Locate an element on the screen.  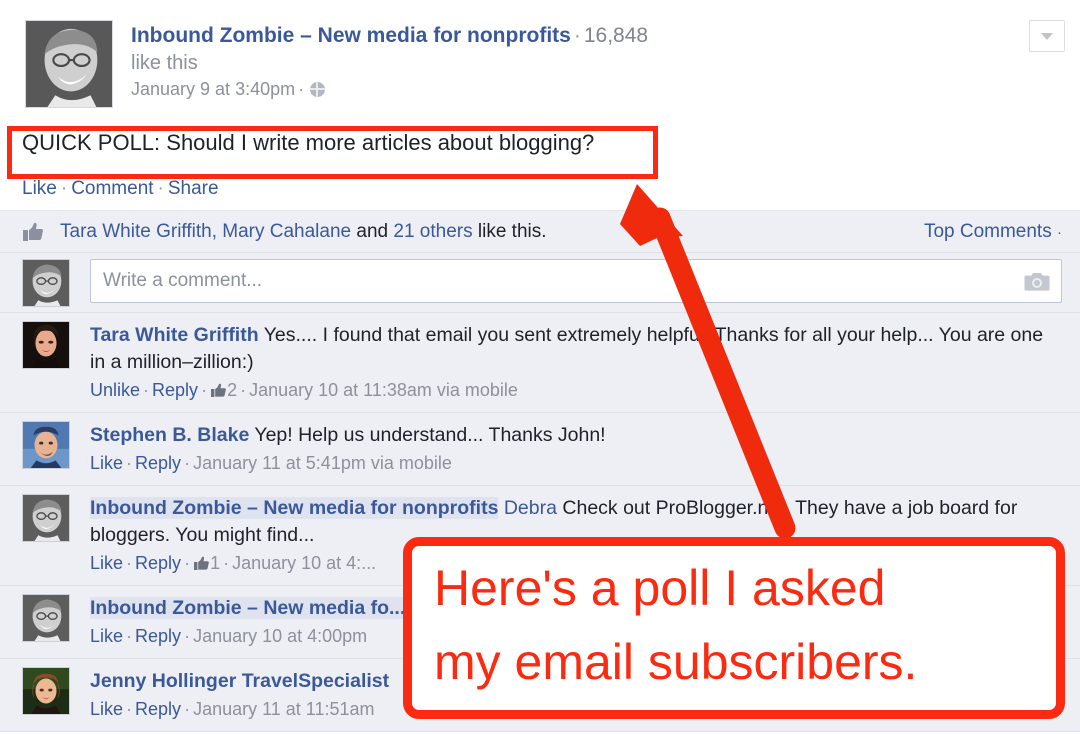
comment-like-count: 2 is located at coordinates (232, 390).